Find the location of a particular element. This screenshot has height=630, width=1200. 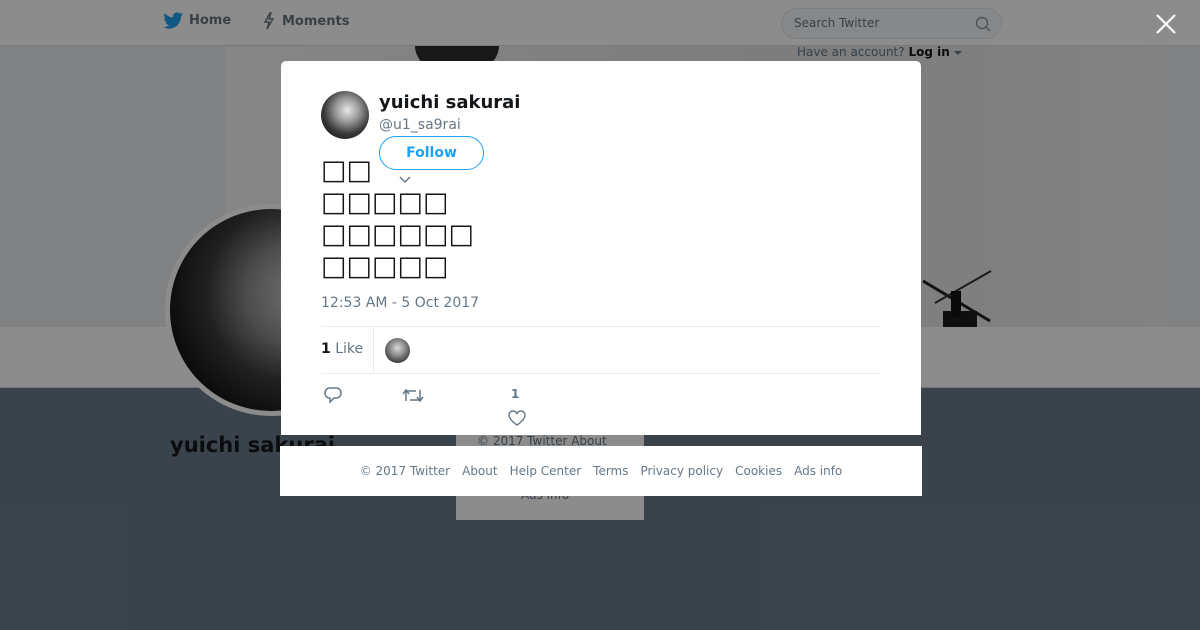

tweet-author-avatar is located at coordinates (345, 115).